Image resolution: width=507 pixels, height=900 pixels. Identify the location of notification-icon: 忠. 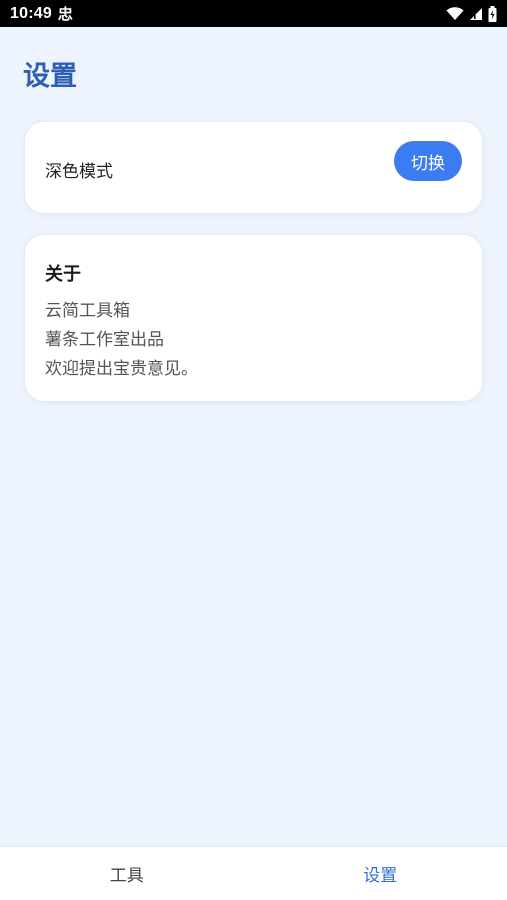
(65, 14).